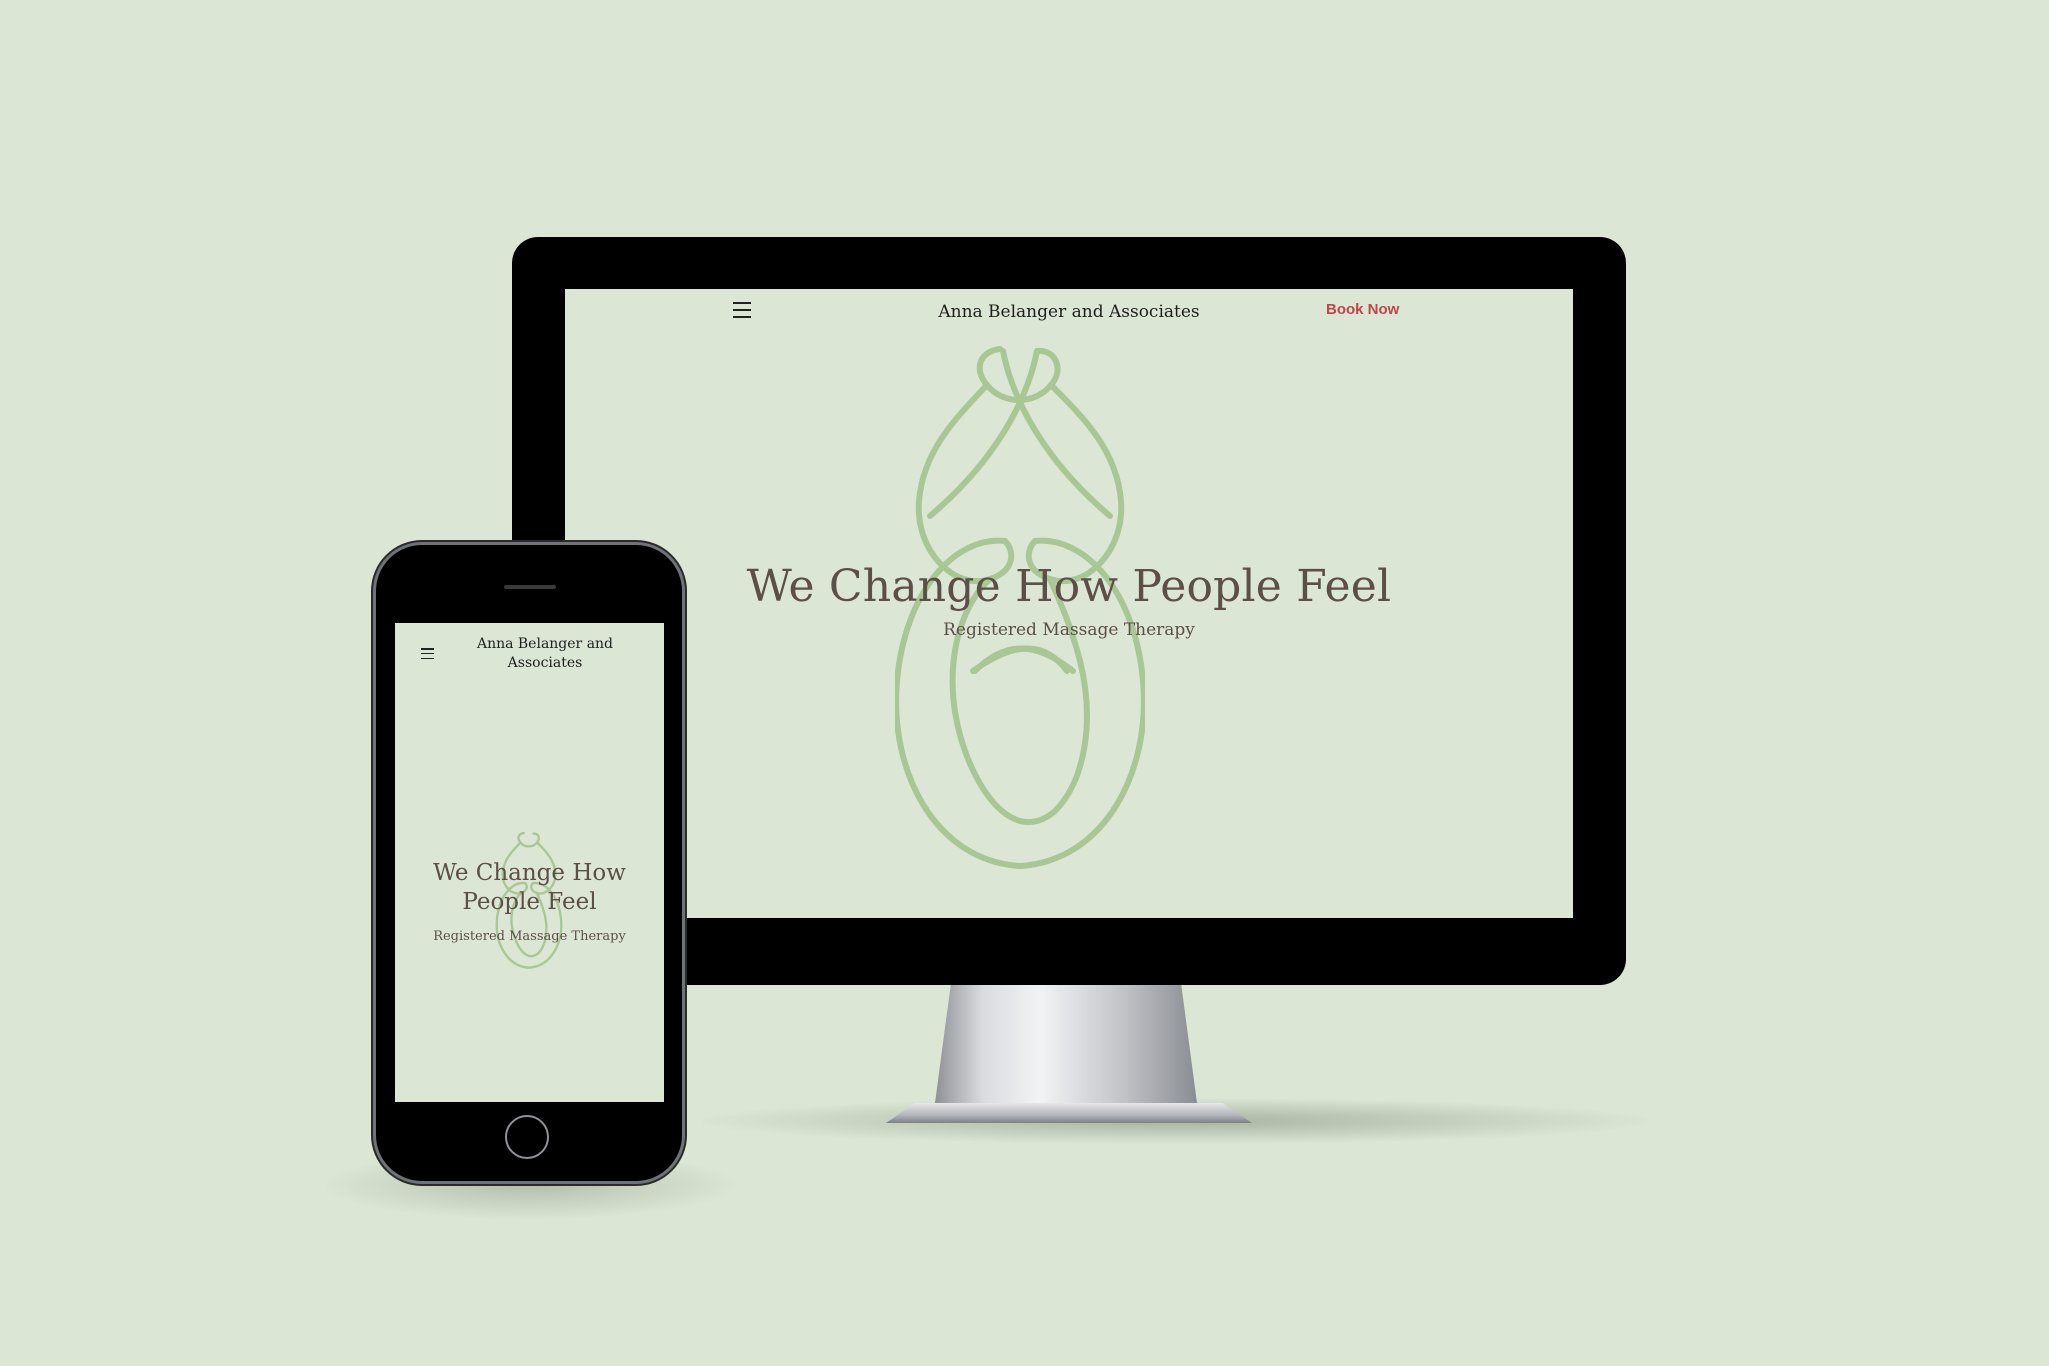 The height and width of the screenshot is (1366, 2049). Describe the element at coordinates (1362, 309) in the screenshot. I see `book-now-button: Book Now` at that location.